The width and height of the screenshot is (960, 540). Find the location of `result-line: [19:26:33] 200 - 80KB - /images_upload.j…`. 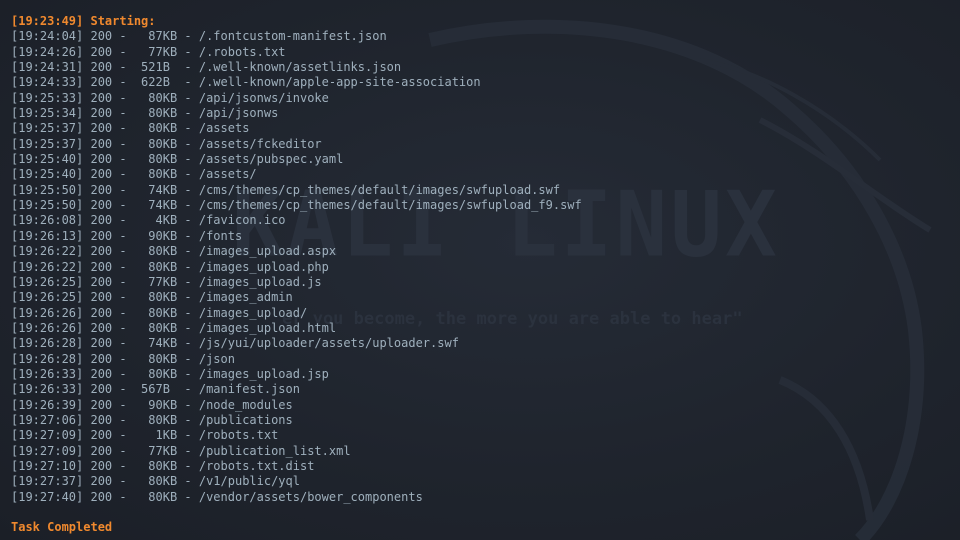

result-line: [19:26:33] 200 - 80KB - /images_upload.j… is located at coordinates (170, 373).